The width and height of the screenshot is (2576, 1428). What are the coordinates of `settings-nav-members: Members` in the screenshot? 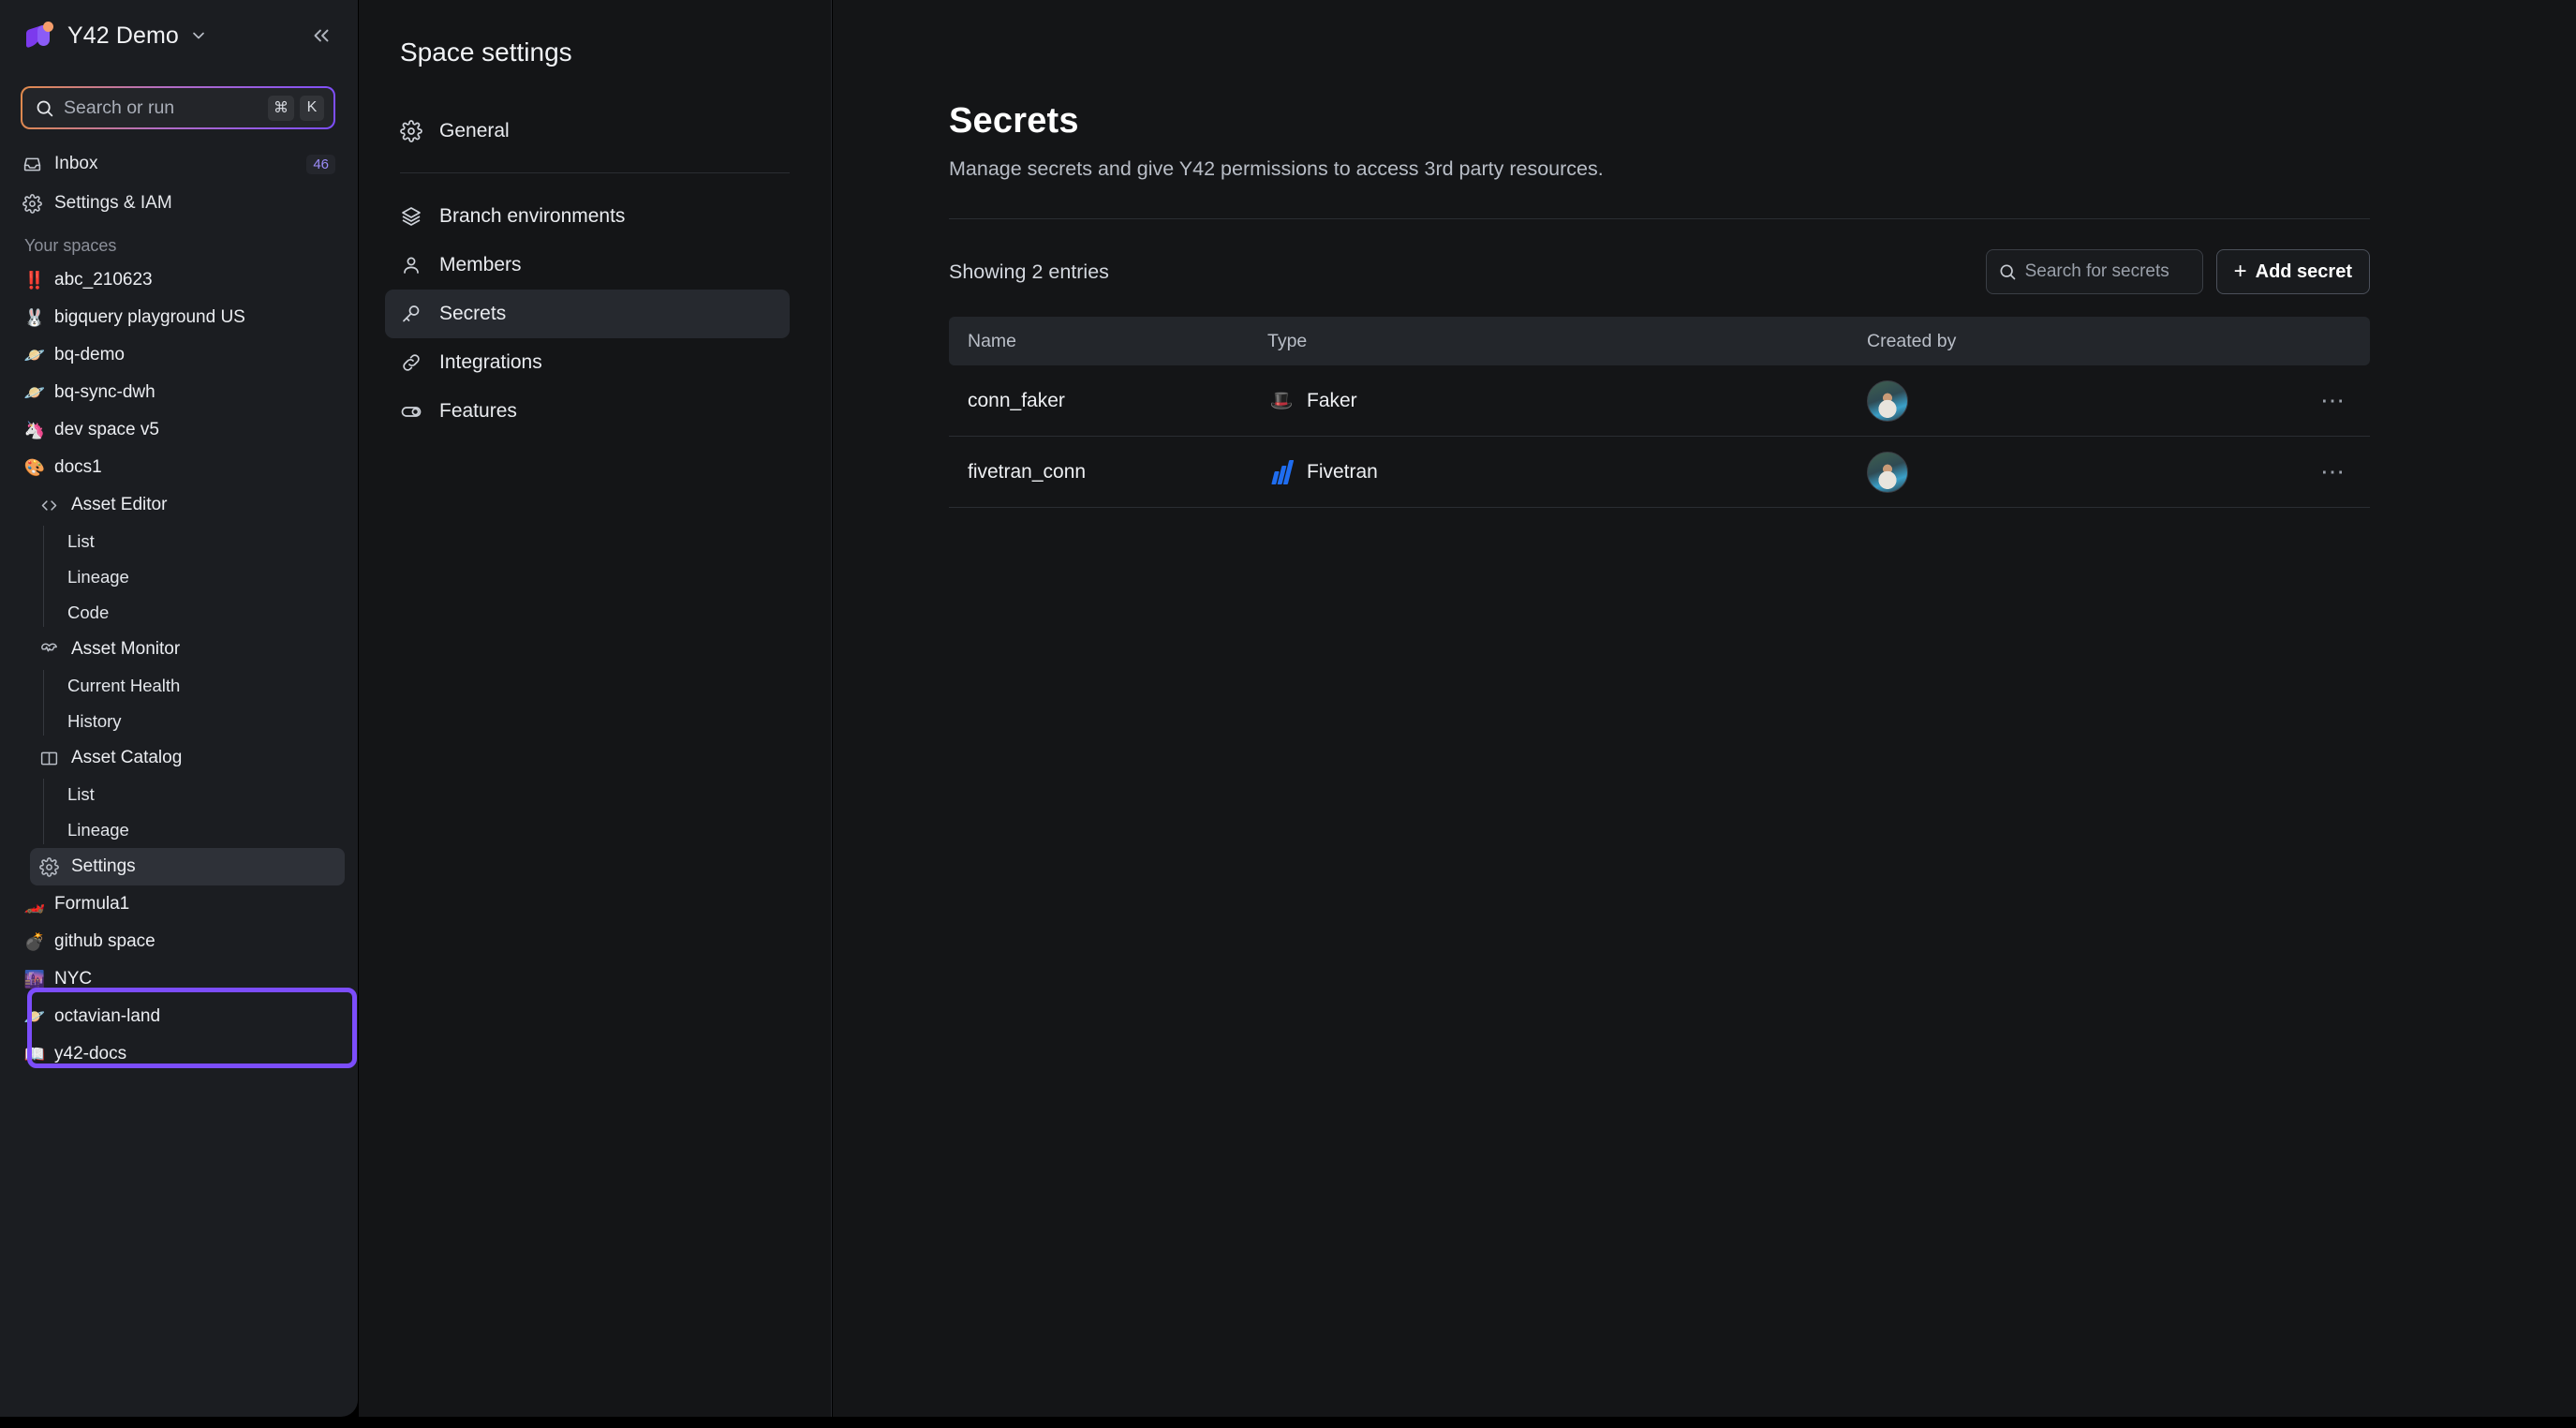 It's located at (587, 265).